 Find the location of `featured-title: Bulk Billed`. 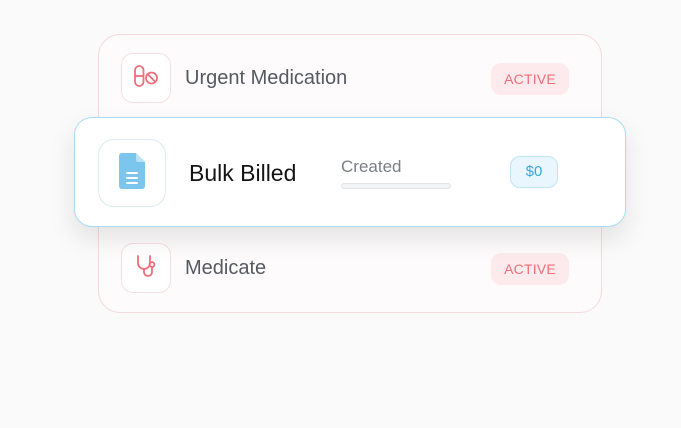

featured-title: Bulk Billed is located at coordinates (243, 173).